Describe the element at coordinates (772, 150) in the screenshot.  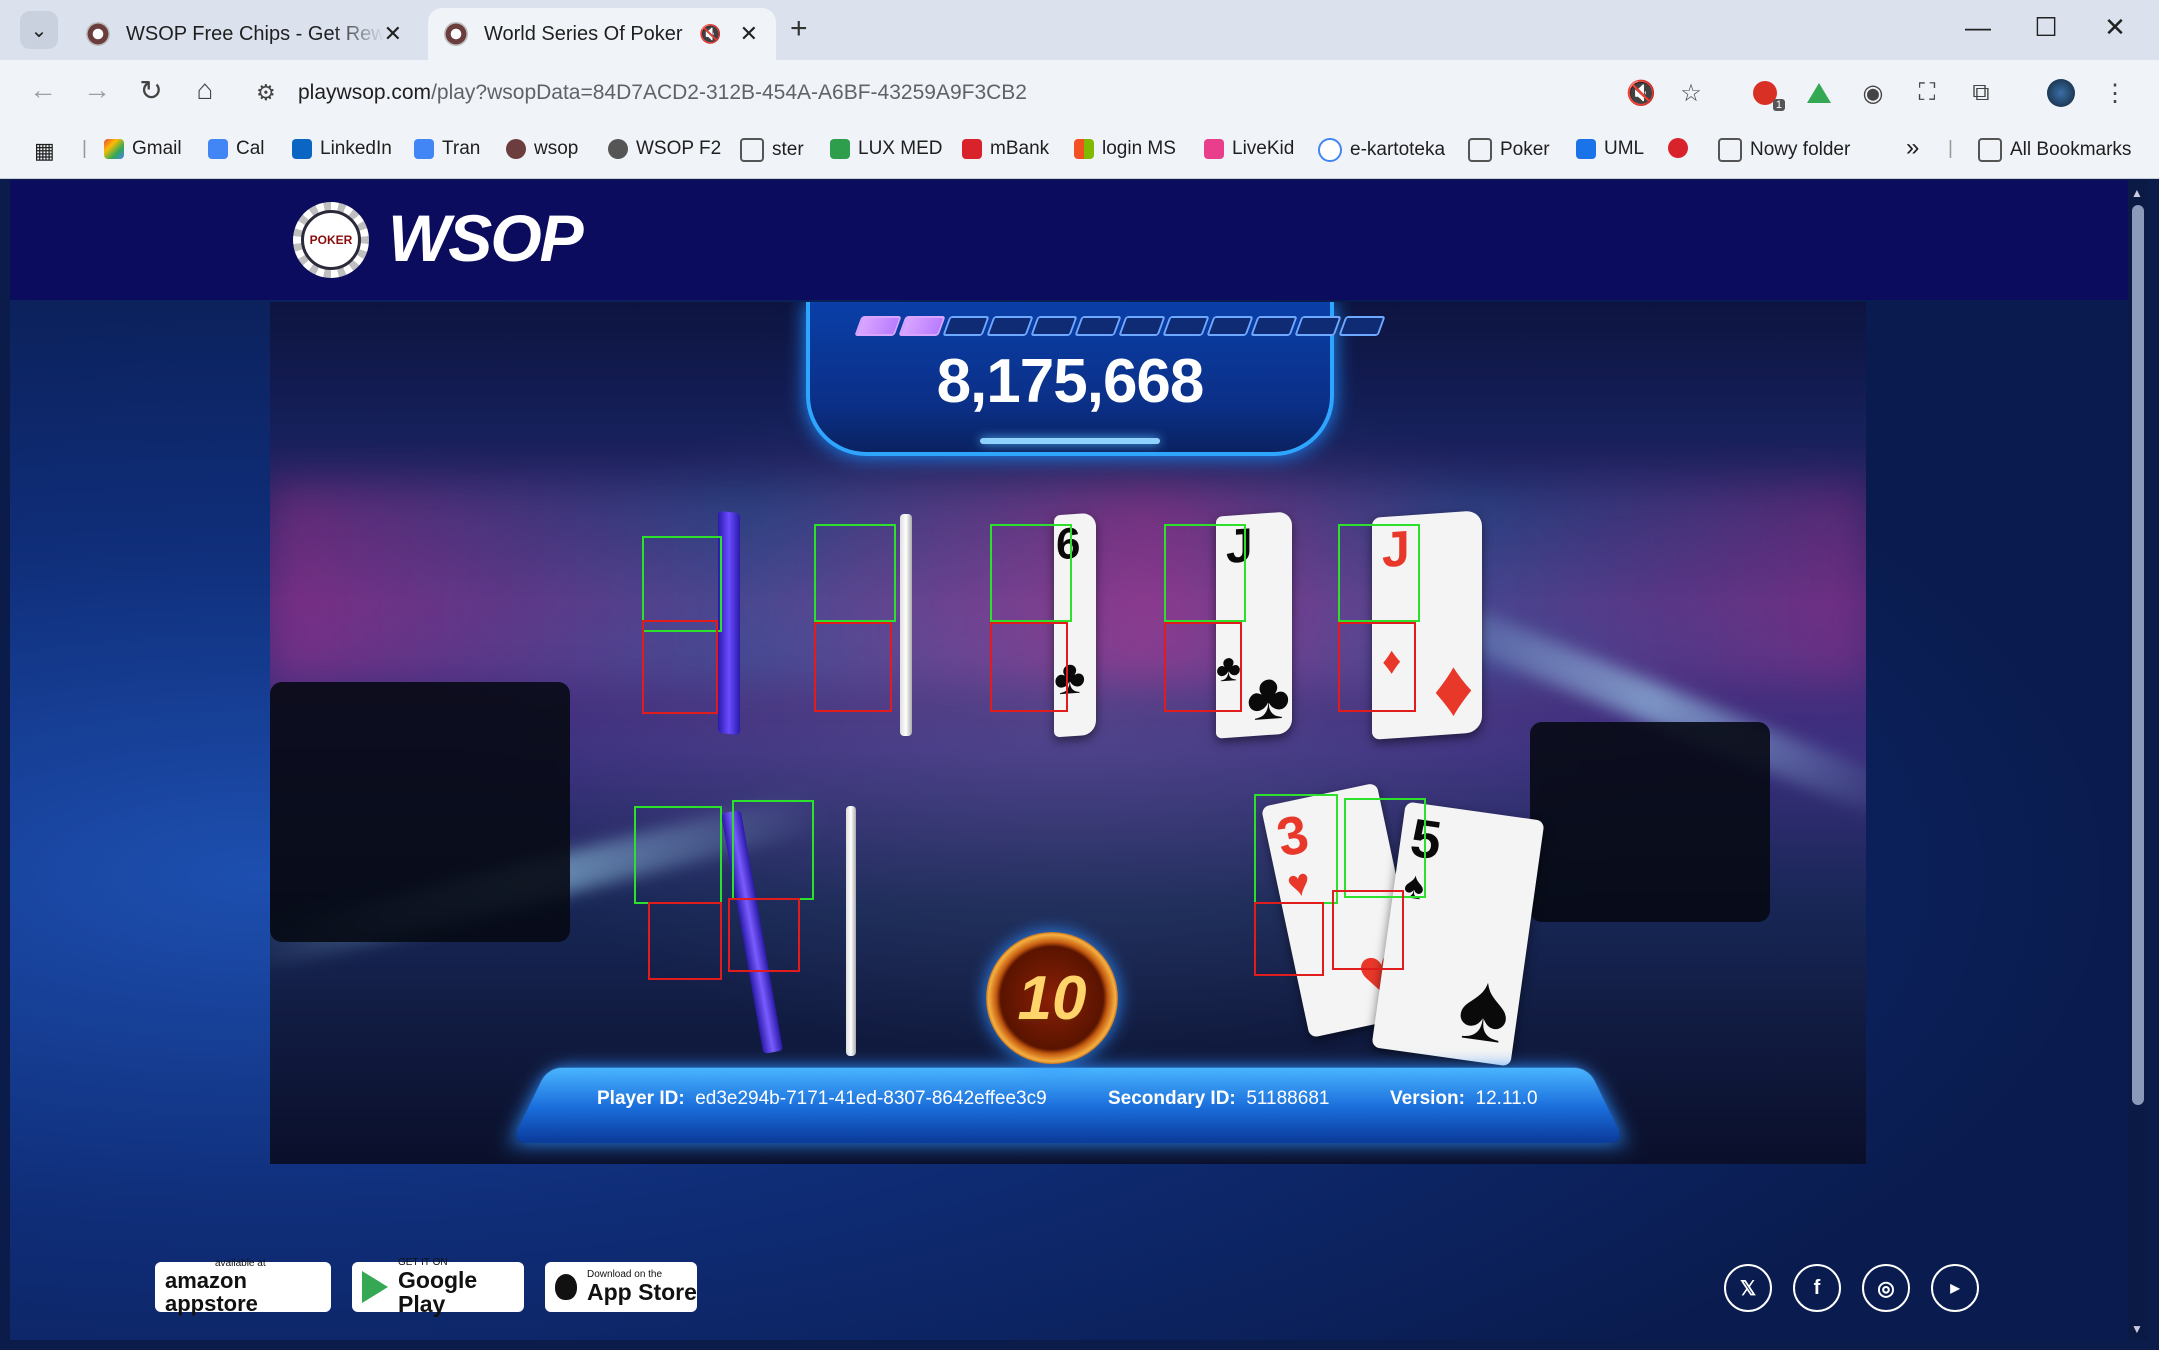
I see `bookmark-ster: ster` at that location.